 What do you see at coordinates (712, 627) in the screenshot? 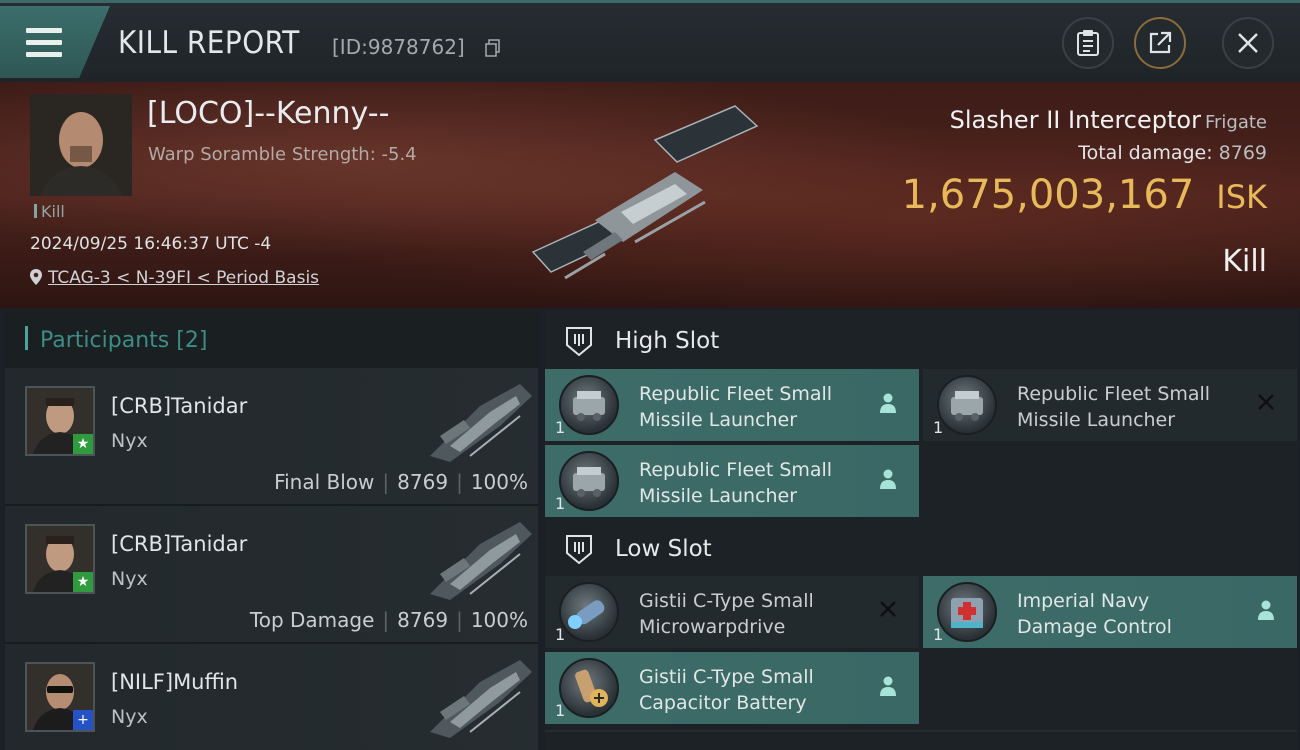
I see `module-name-line2: Microwarpdrive` at bounding box center [712, 627].